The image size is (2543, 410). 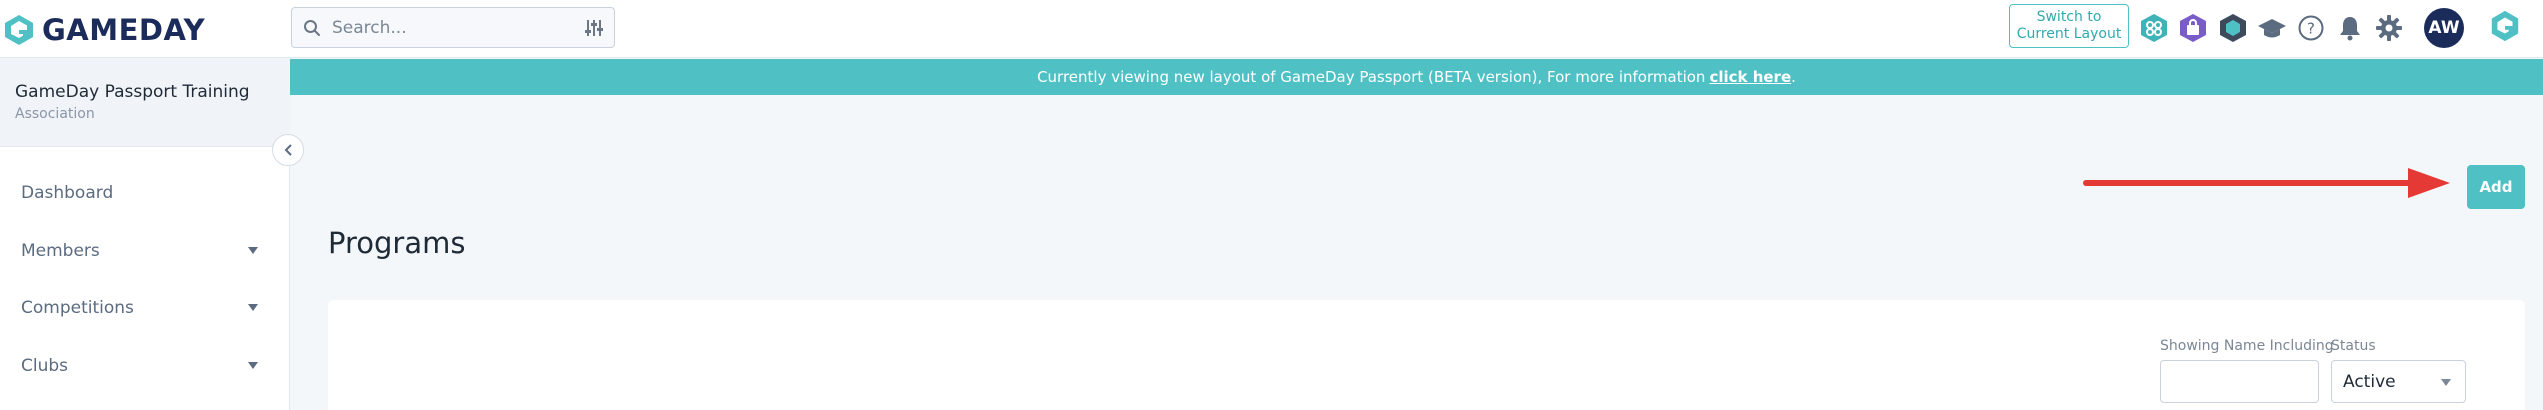 I want to click on bell-icon, so click(x=2350, y=28).